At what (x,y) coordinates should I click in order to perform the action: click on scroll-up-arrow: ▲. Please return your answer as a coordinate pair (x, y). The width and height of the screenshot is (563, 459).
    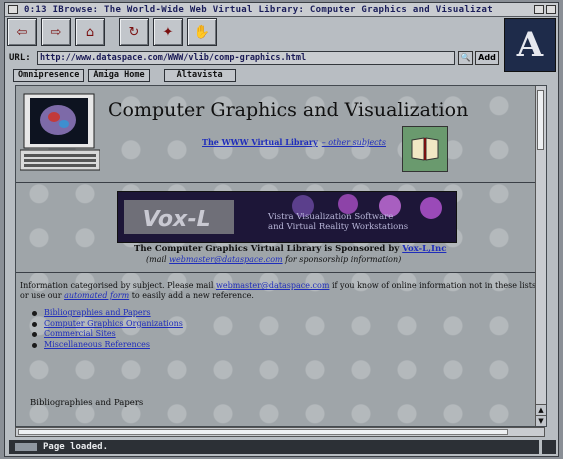
    Looking at the image, I should click on (541, 409).